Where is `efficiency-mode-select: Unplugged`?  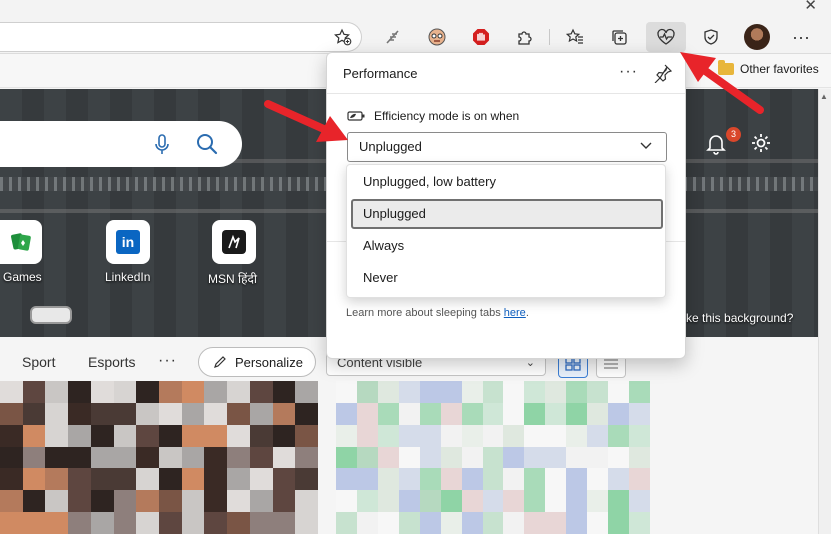 efficiency-mode-select: Unplugged is located at coordinates (507, 147).